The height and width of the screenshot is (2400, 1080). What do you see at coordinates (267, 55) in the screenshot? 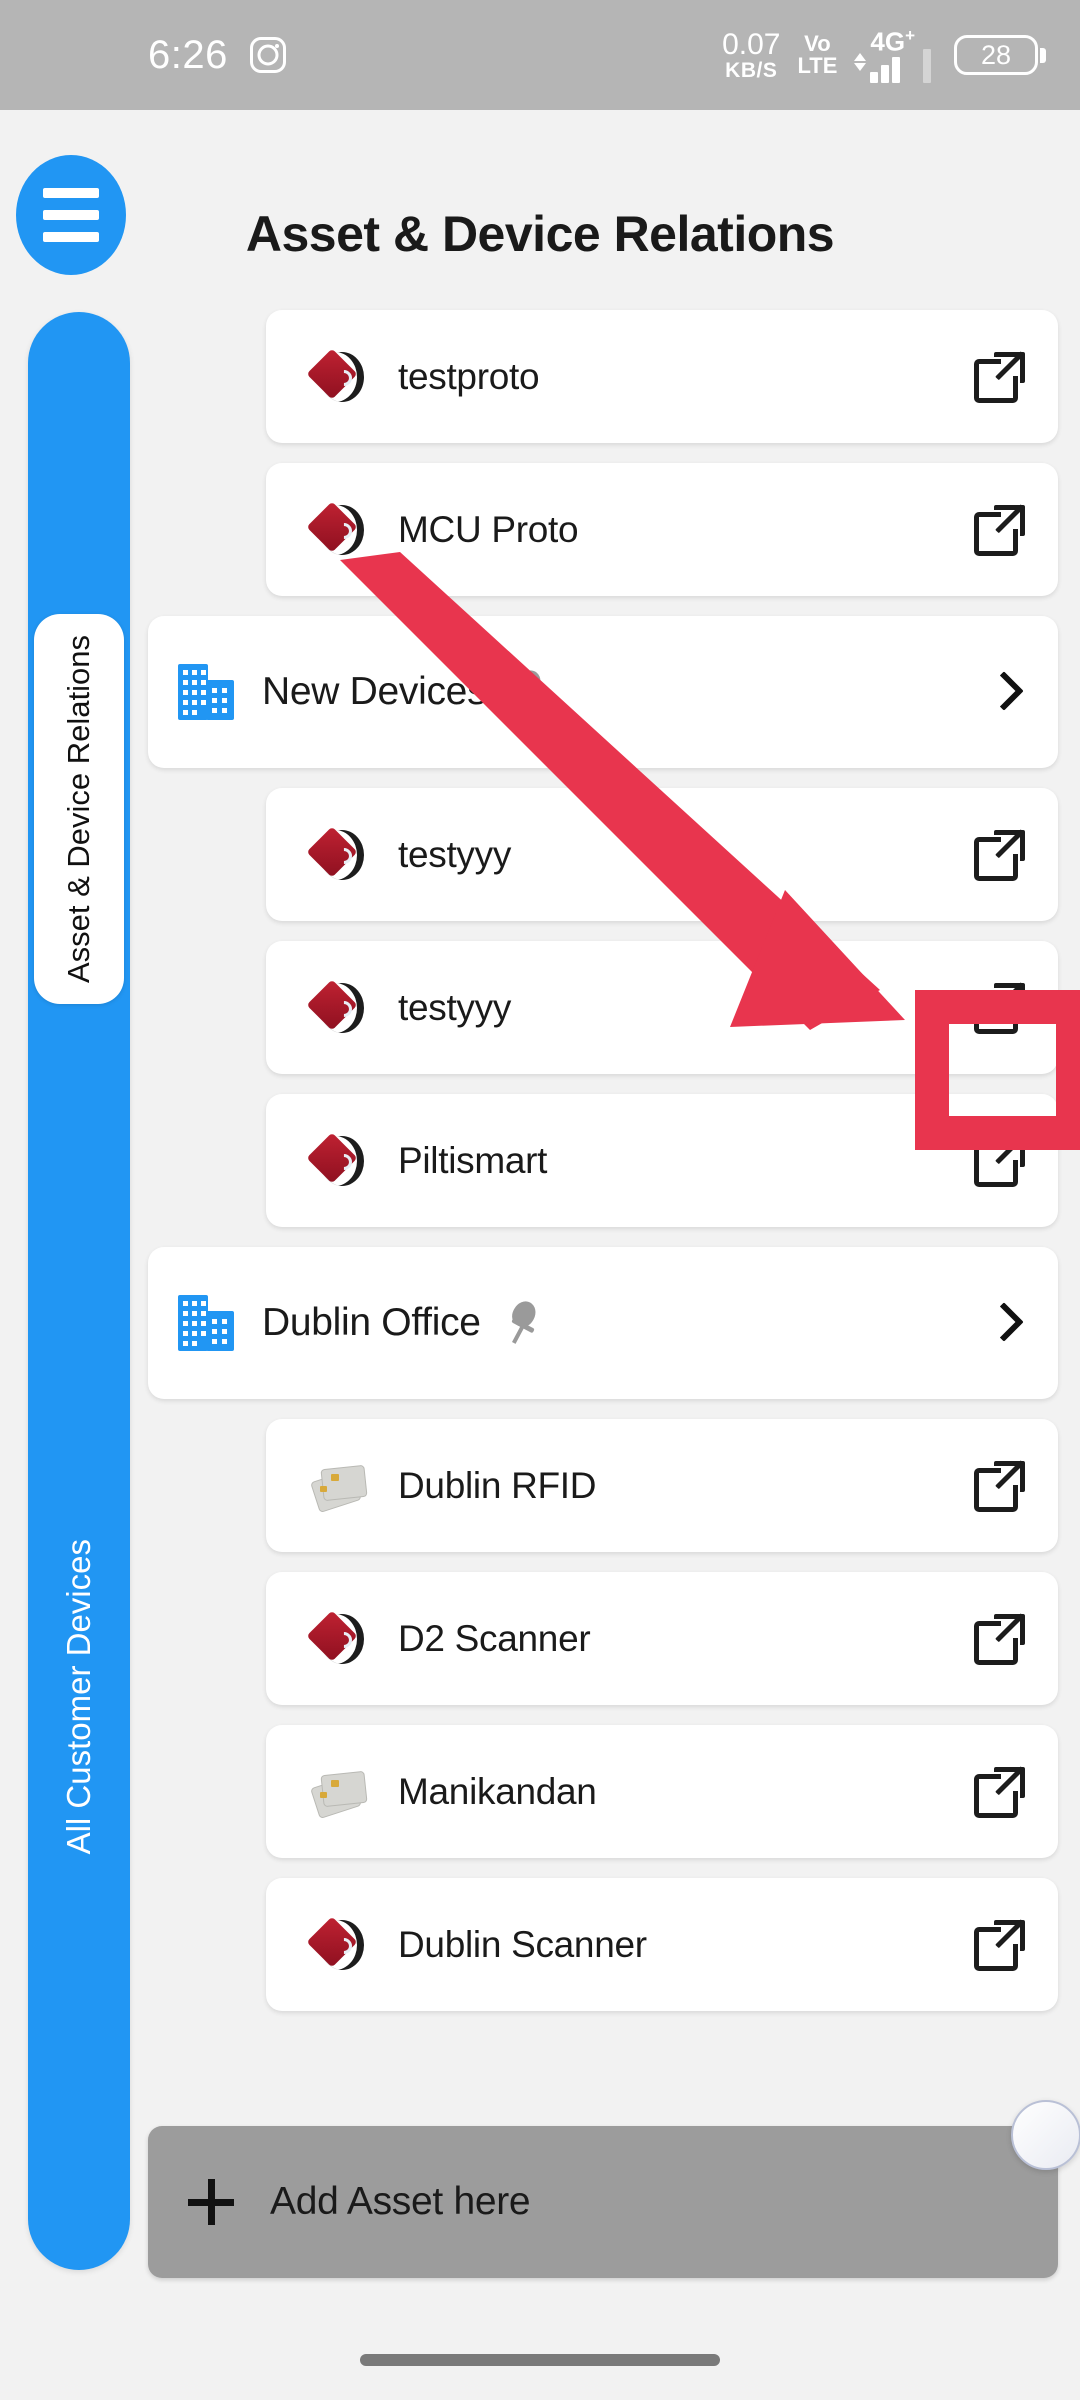
I see `instagram-icon` at bounding box center [267, 55].